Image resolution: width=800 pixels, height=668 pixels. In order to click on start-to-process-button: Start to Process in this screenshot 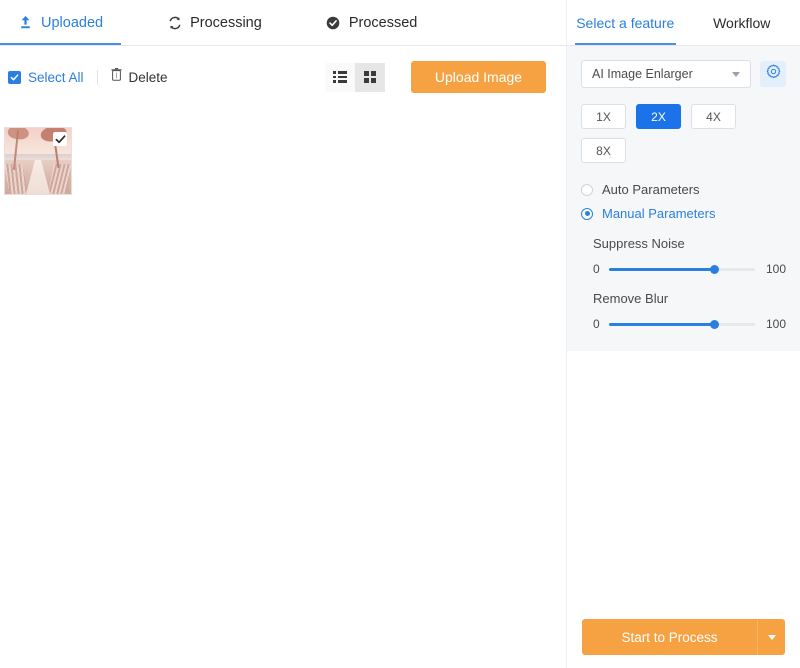, I will do `click(669, 637)`.